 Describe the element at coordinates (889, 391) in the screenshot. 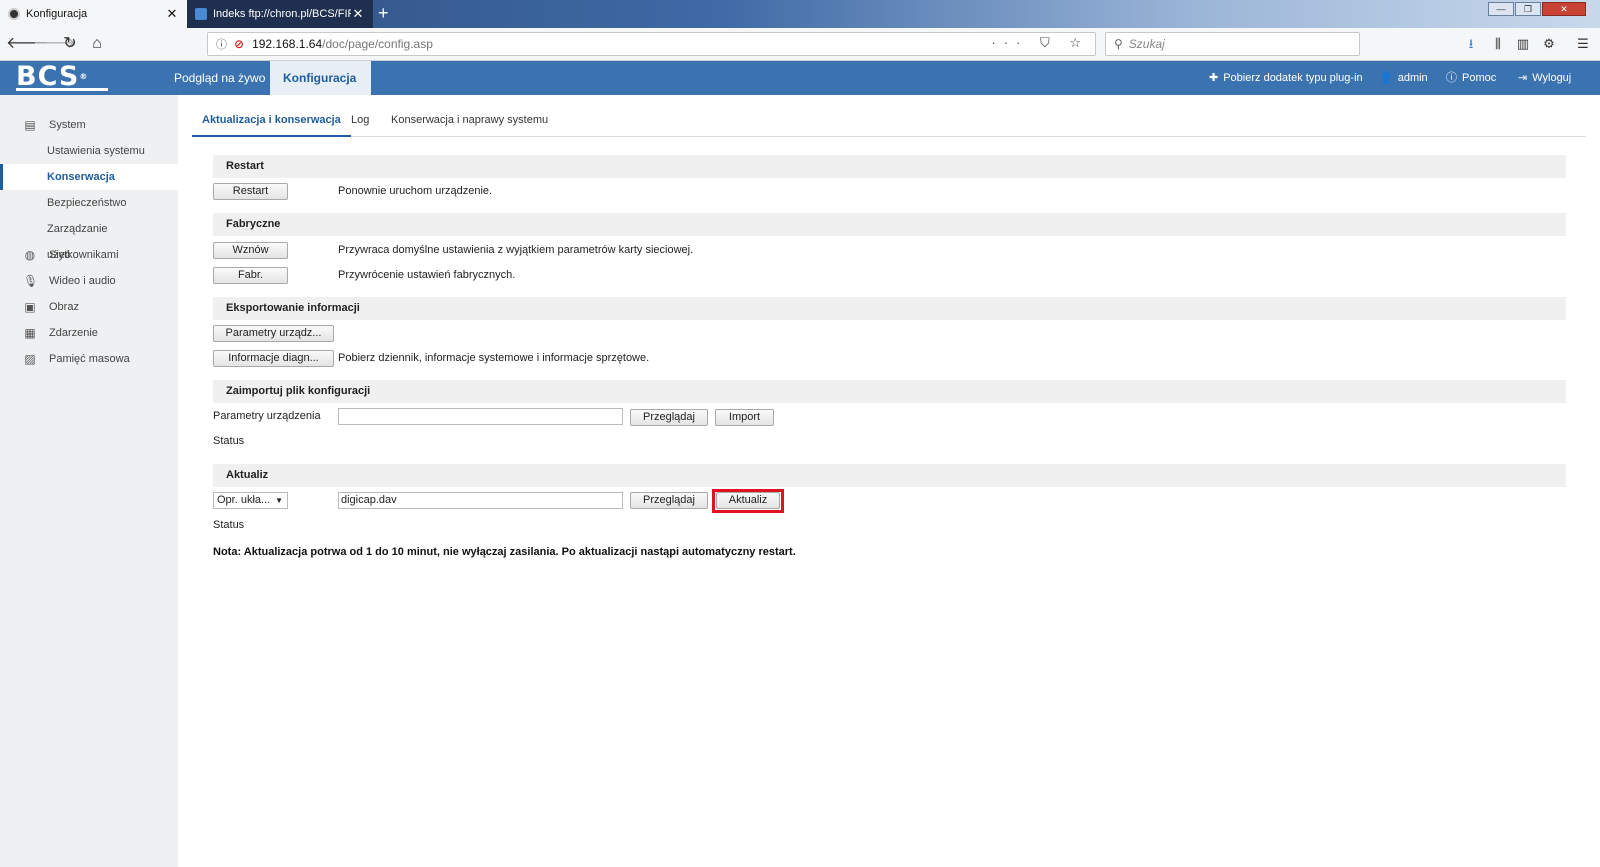

I see `section-import-header: Zaimportuj plik konfiguracji` at that location.